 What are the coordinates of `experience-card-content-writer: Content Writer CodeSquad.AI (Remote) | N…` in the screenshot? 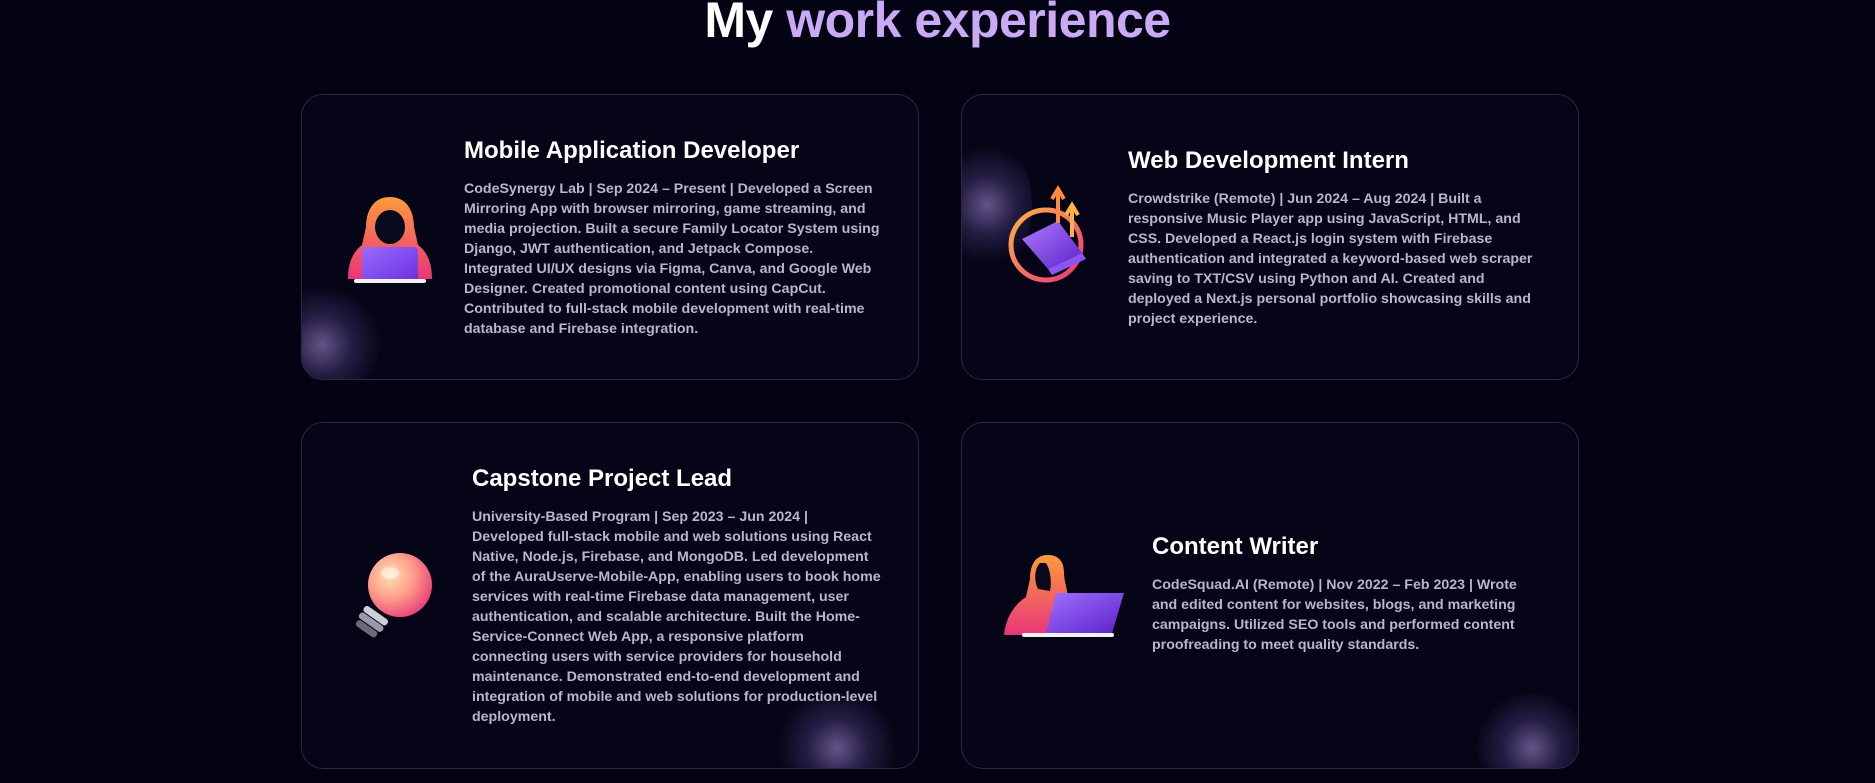 It's located at (1270, 595).